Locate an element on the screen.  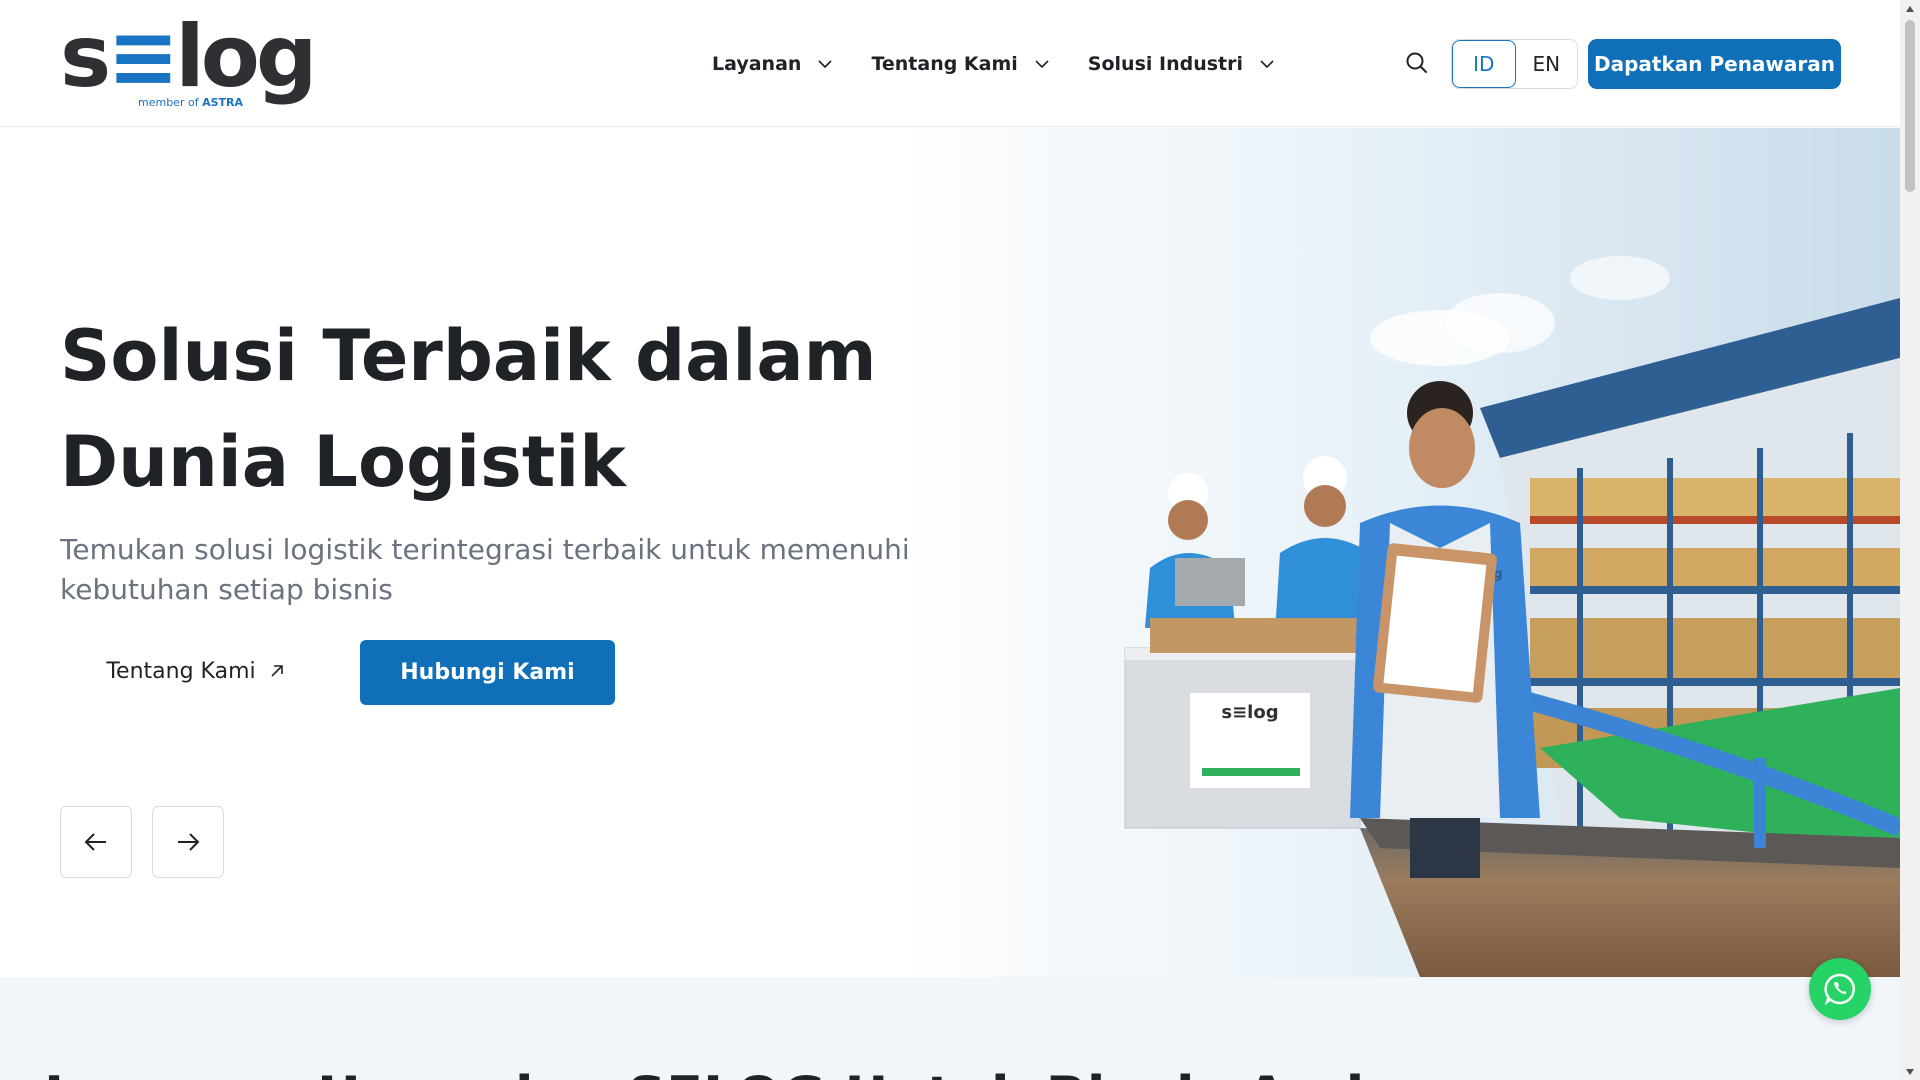
nav-item-solusi-industri: Solusi Industri is located at coordinates (1181, 64).